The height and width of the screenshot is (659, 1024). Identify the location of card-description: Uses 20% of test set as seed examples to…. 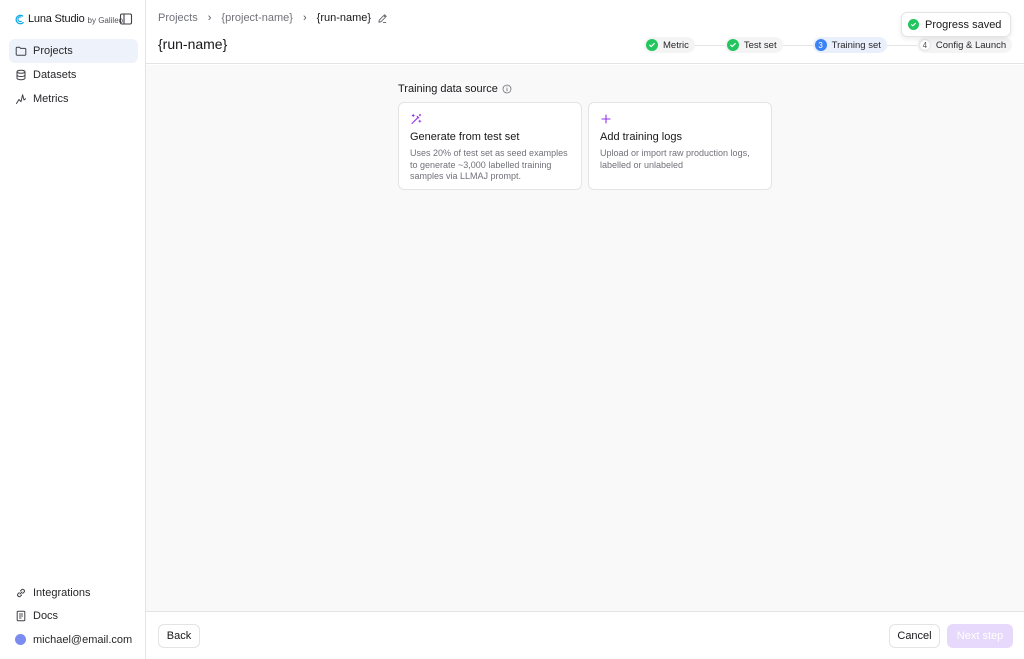
(489, 164).